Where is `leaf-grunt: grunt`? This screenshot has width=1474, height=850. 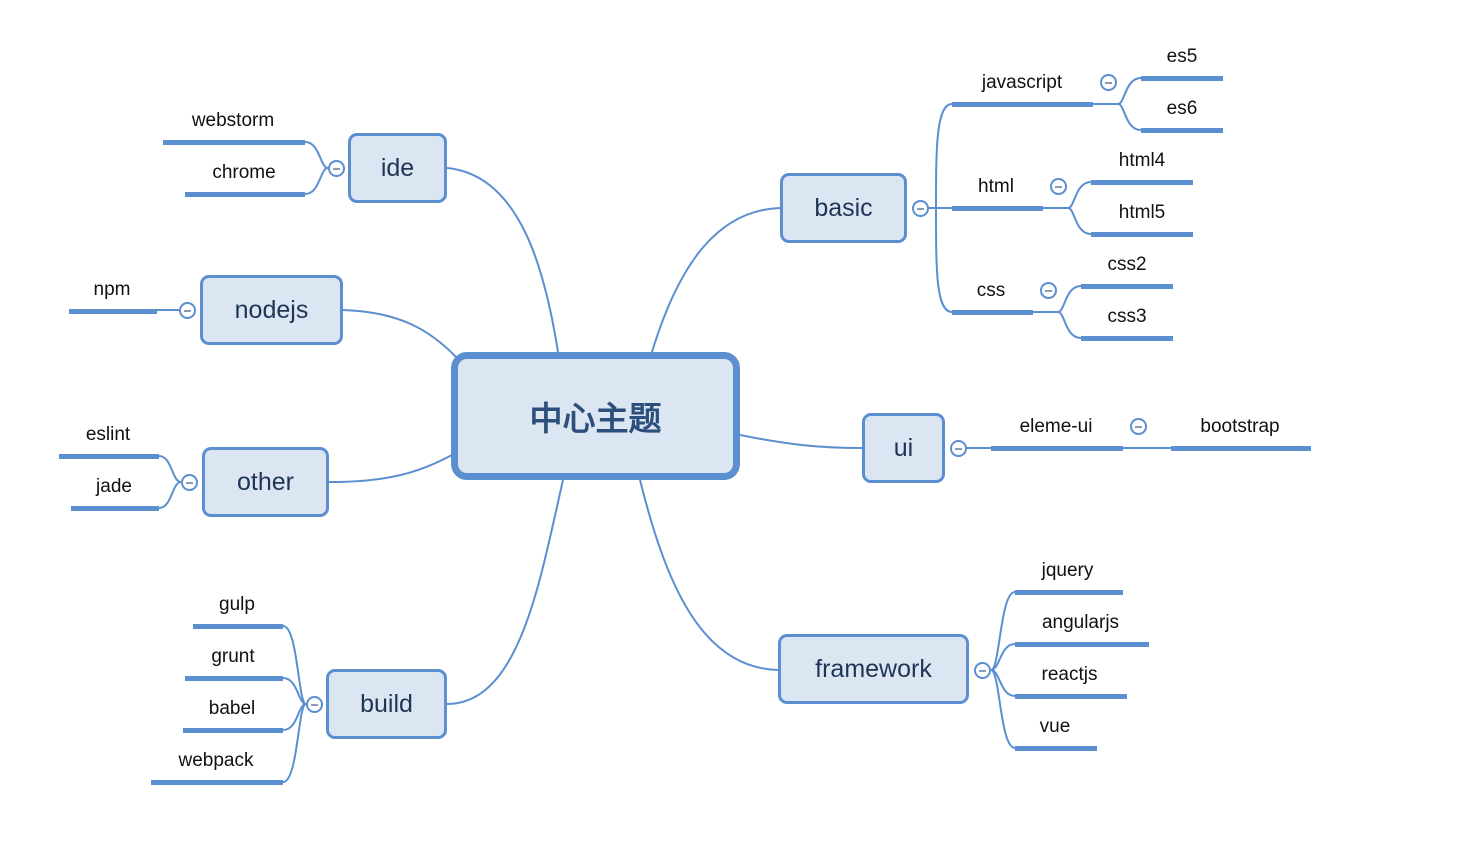
leaf-grunt: grunt is located at coordinates (233, 657).